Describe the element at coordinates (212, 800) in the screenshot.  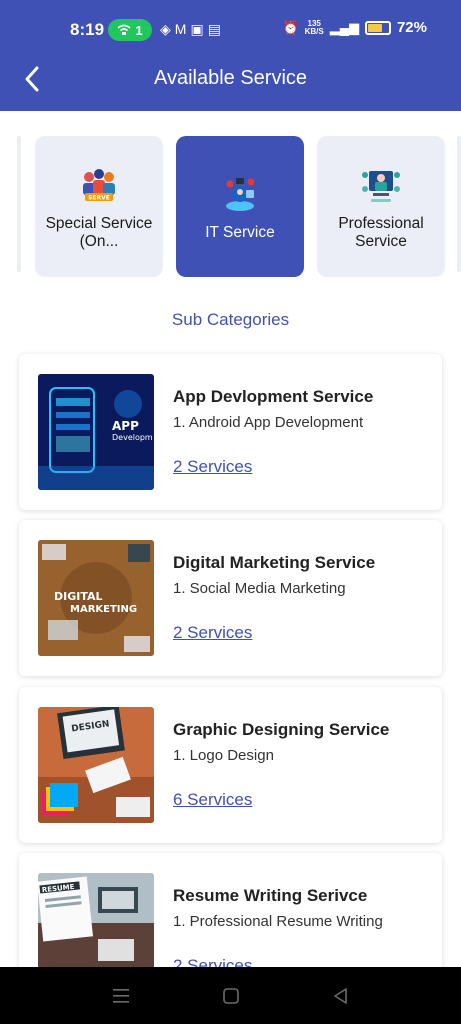
I see `services-count-link: 6 Services` at that location.